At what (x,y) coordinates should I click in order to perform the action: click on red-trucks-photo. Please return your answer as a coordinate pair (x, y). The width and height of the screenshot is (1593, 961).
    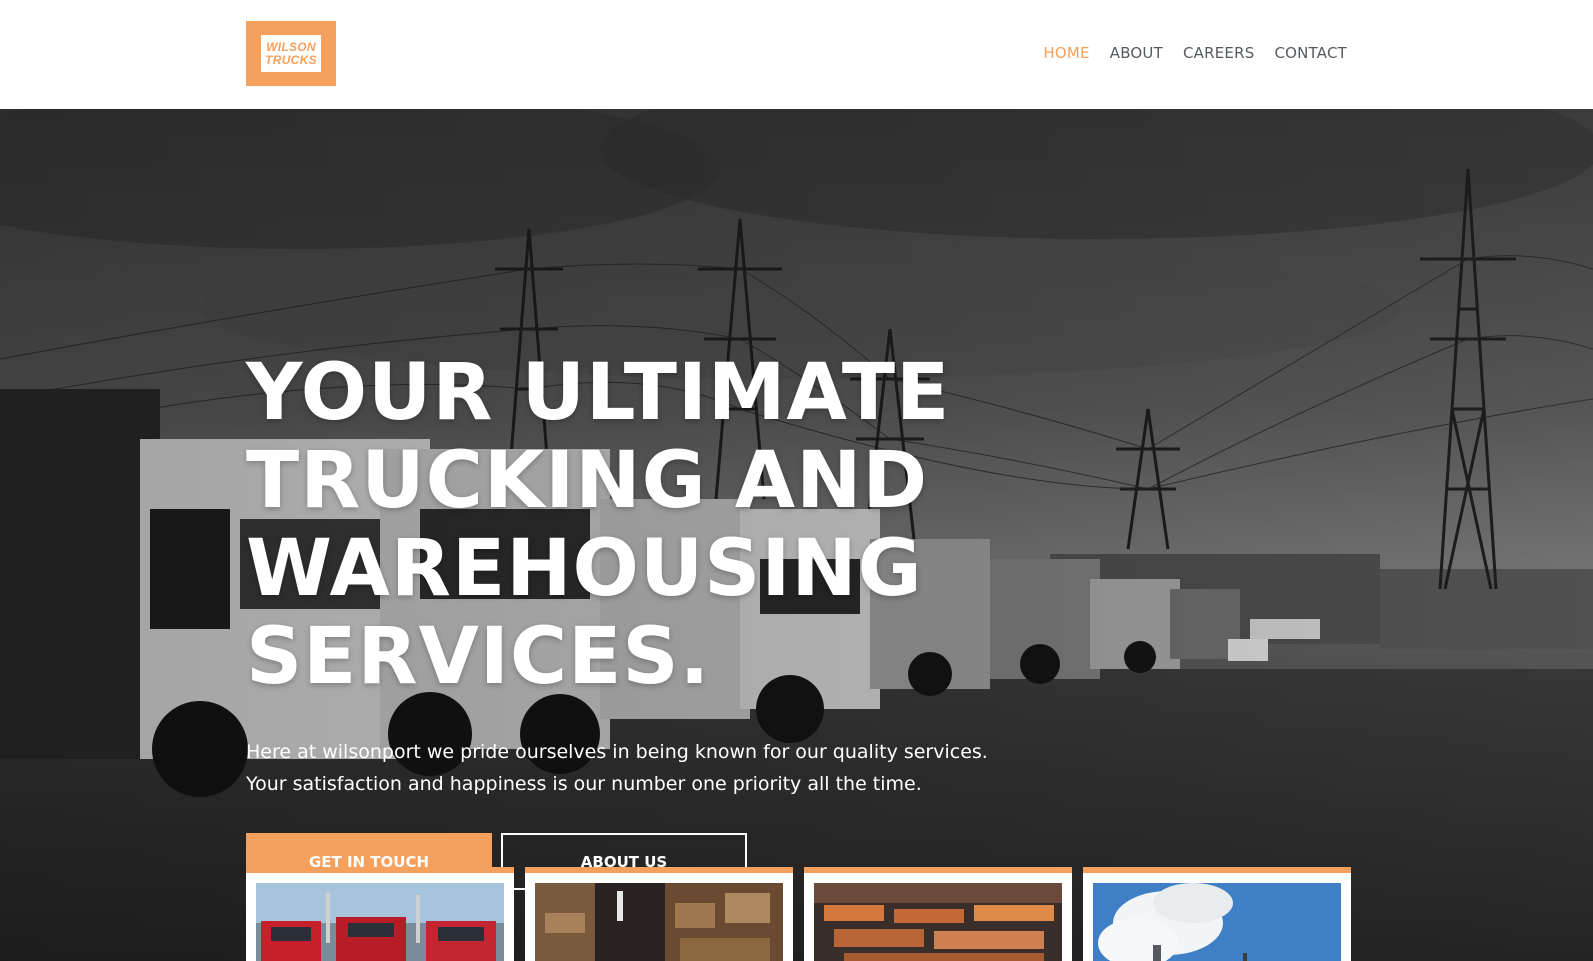
    Looking at the image, I should click on (380, 922).